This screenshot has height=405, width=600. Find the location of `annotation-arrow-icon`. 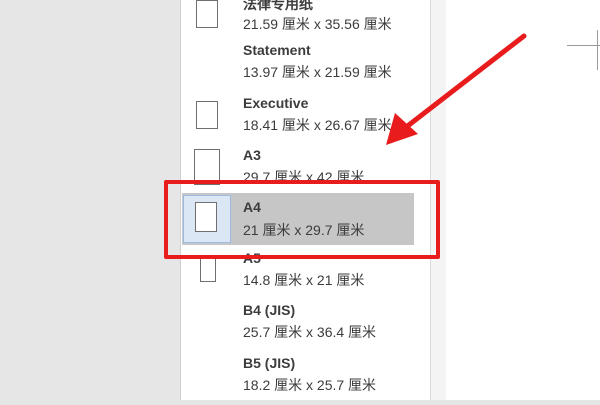

annotation-arrow-icon is located at coordinates (456, 89).